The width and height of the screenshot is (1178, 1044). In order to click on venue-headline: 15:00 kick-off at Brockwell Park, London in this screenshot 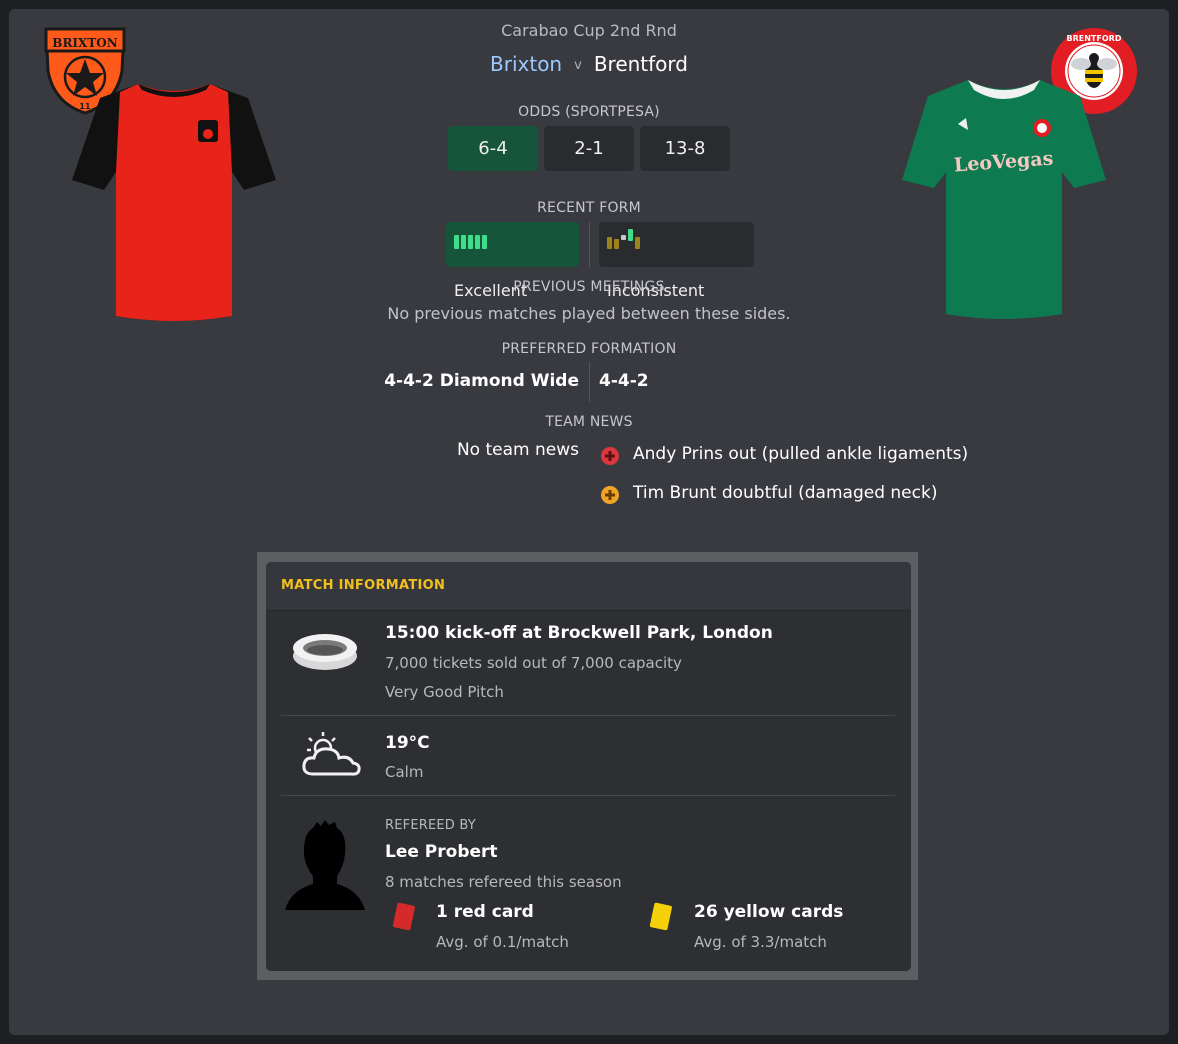, I will do `click(579, 633)`.